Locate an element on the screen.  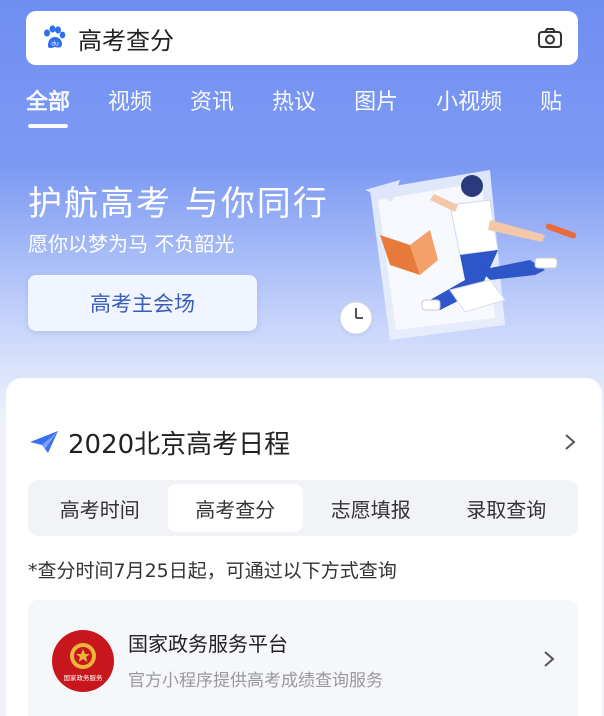
hero-title: 护航高考 与你同行 is located at coordinates (178, 204).